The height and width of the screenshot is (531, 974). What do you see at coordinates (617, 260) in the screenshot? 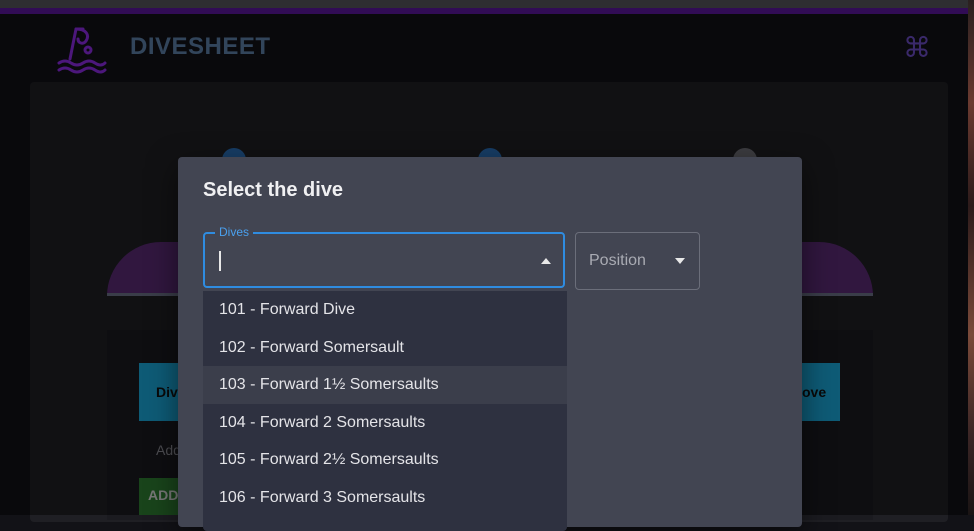
I see `position-placeholder: Position` at bounding box center [617, 260].